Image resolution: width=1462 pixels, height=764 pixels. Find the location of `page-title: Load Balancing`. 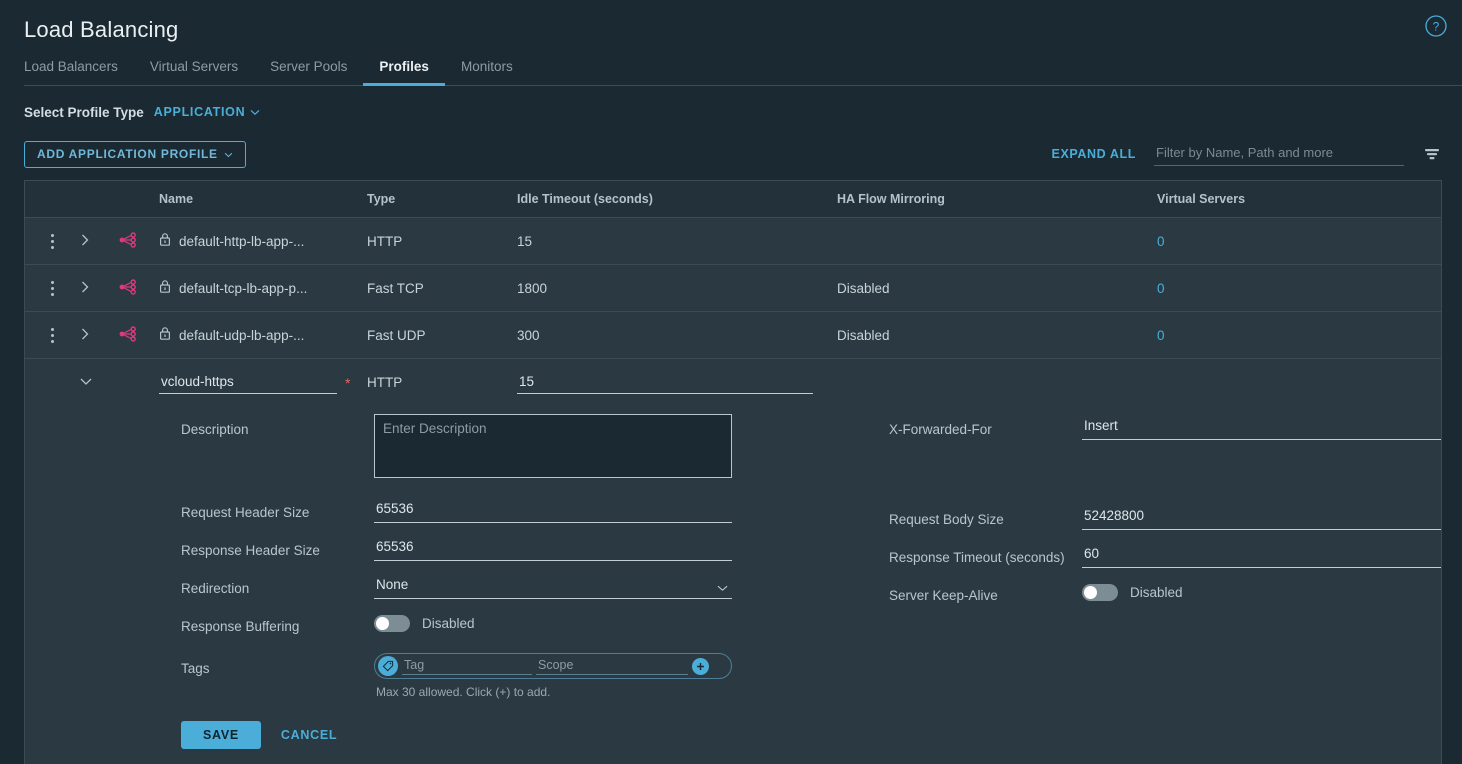

page-title: Load Balancing is located at coordinates (101, 29).